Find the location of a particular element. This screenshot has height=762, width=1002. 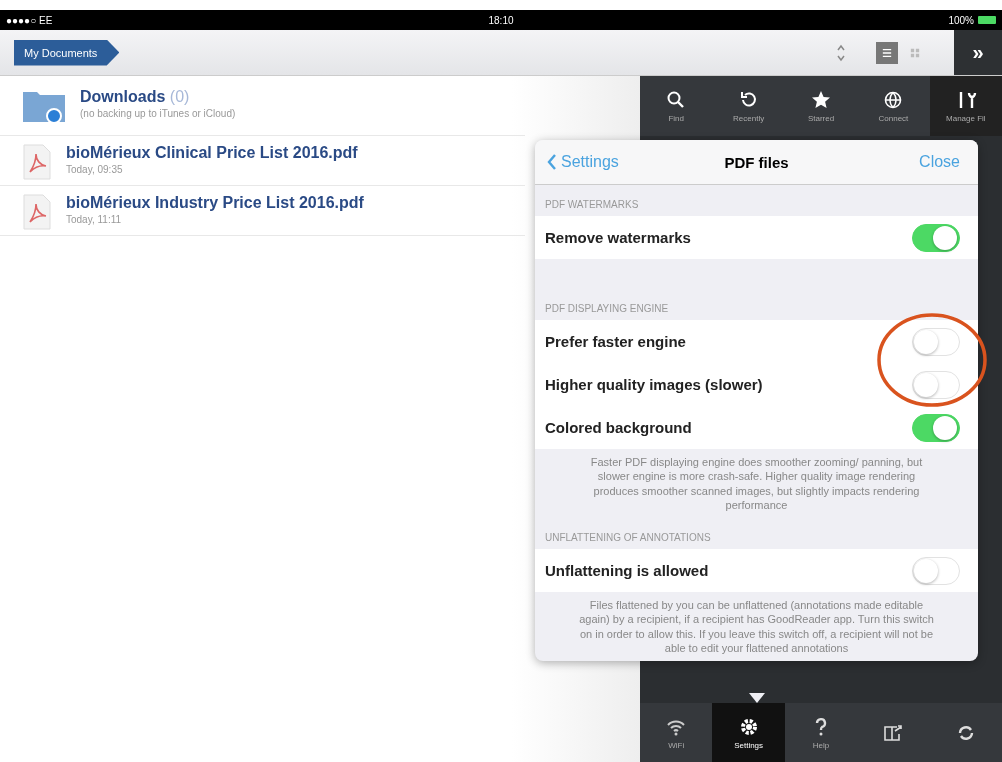

file-detail: Today, 11:11 is located at coordinates (94, 219).